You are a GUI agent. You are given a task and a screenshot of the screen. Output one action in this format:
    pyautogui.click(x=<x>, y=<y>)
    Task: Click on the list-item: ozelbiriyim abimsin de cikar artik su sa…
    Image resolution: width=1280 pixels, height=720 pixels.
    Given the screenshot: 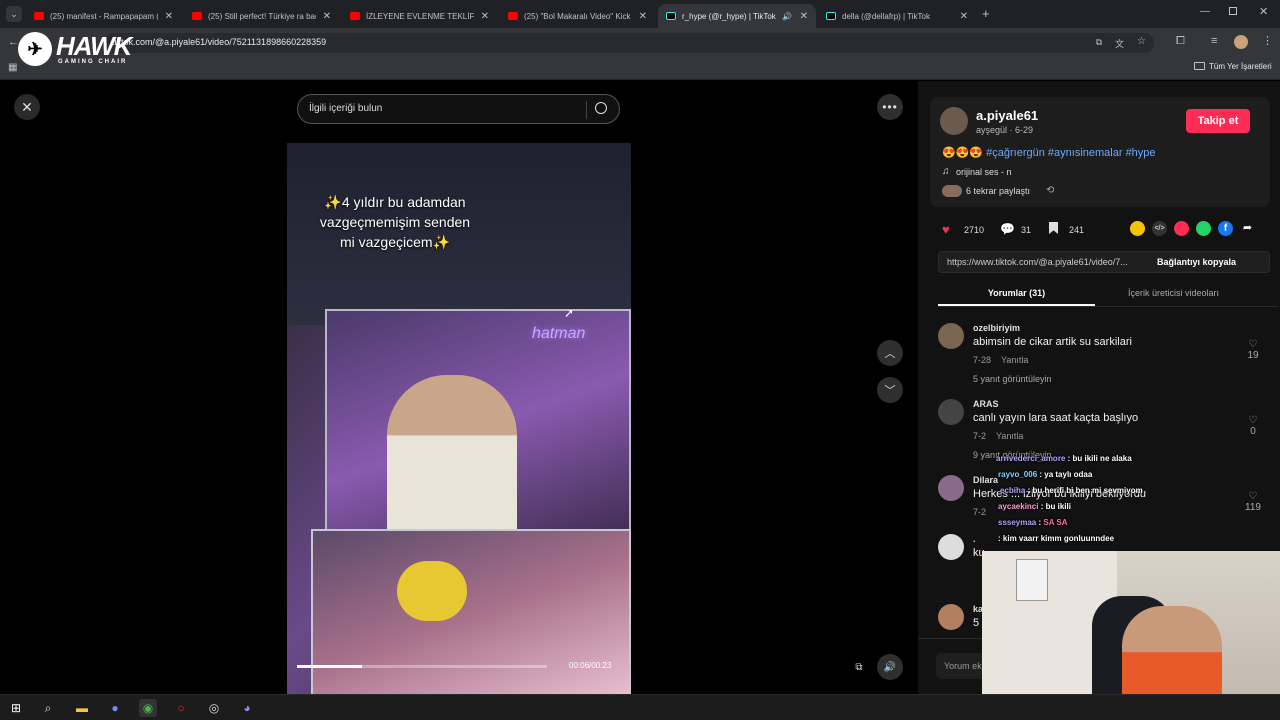 What is the action you would take?
    pyautogui.click(x=1103, y=358)
    